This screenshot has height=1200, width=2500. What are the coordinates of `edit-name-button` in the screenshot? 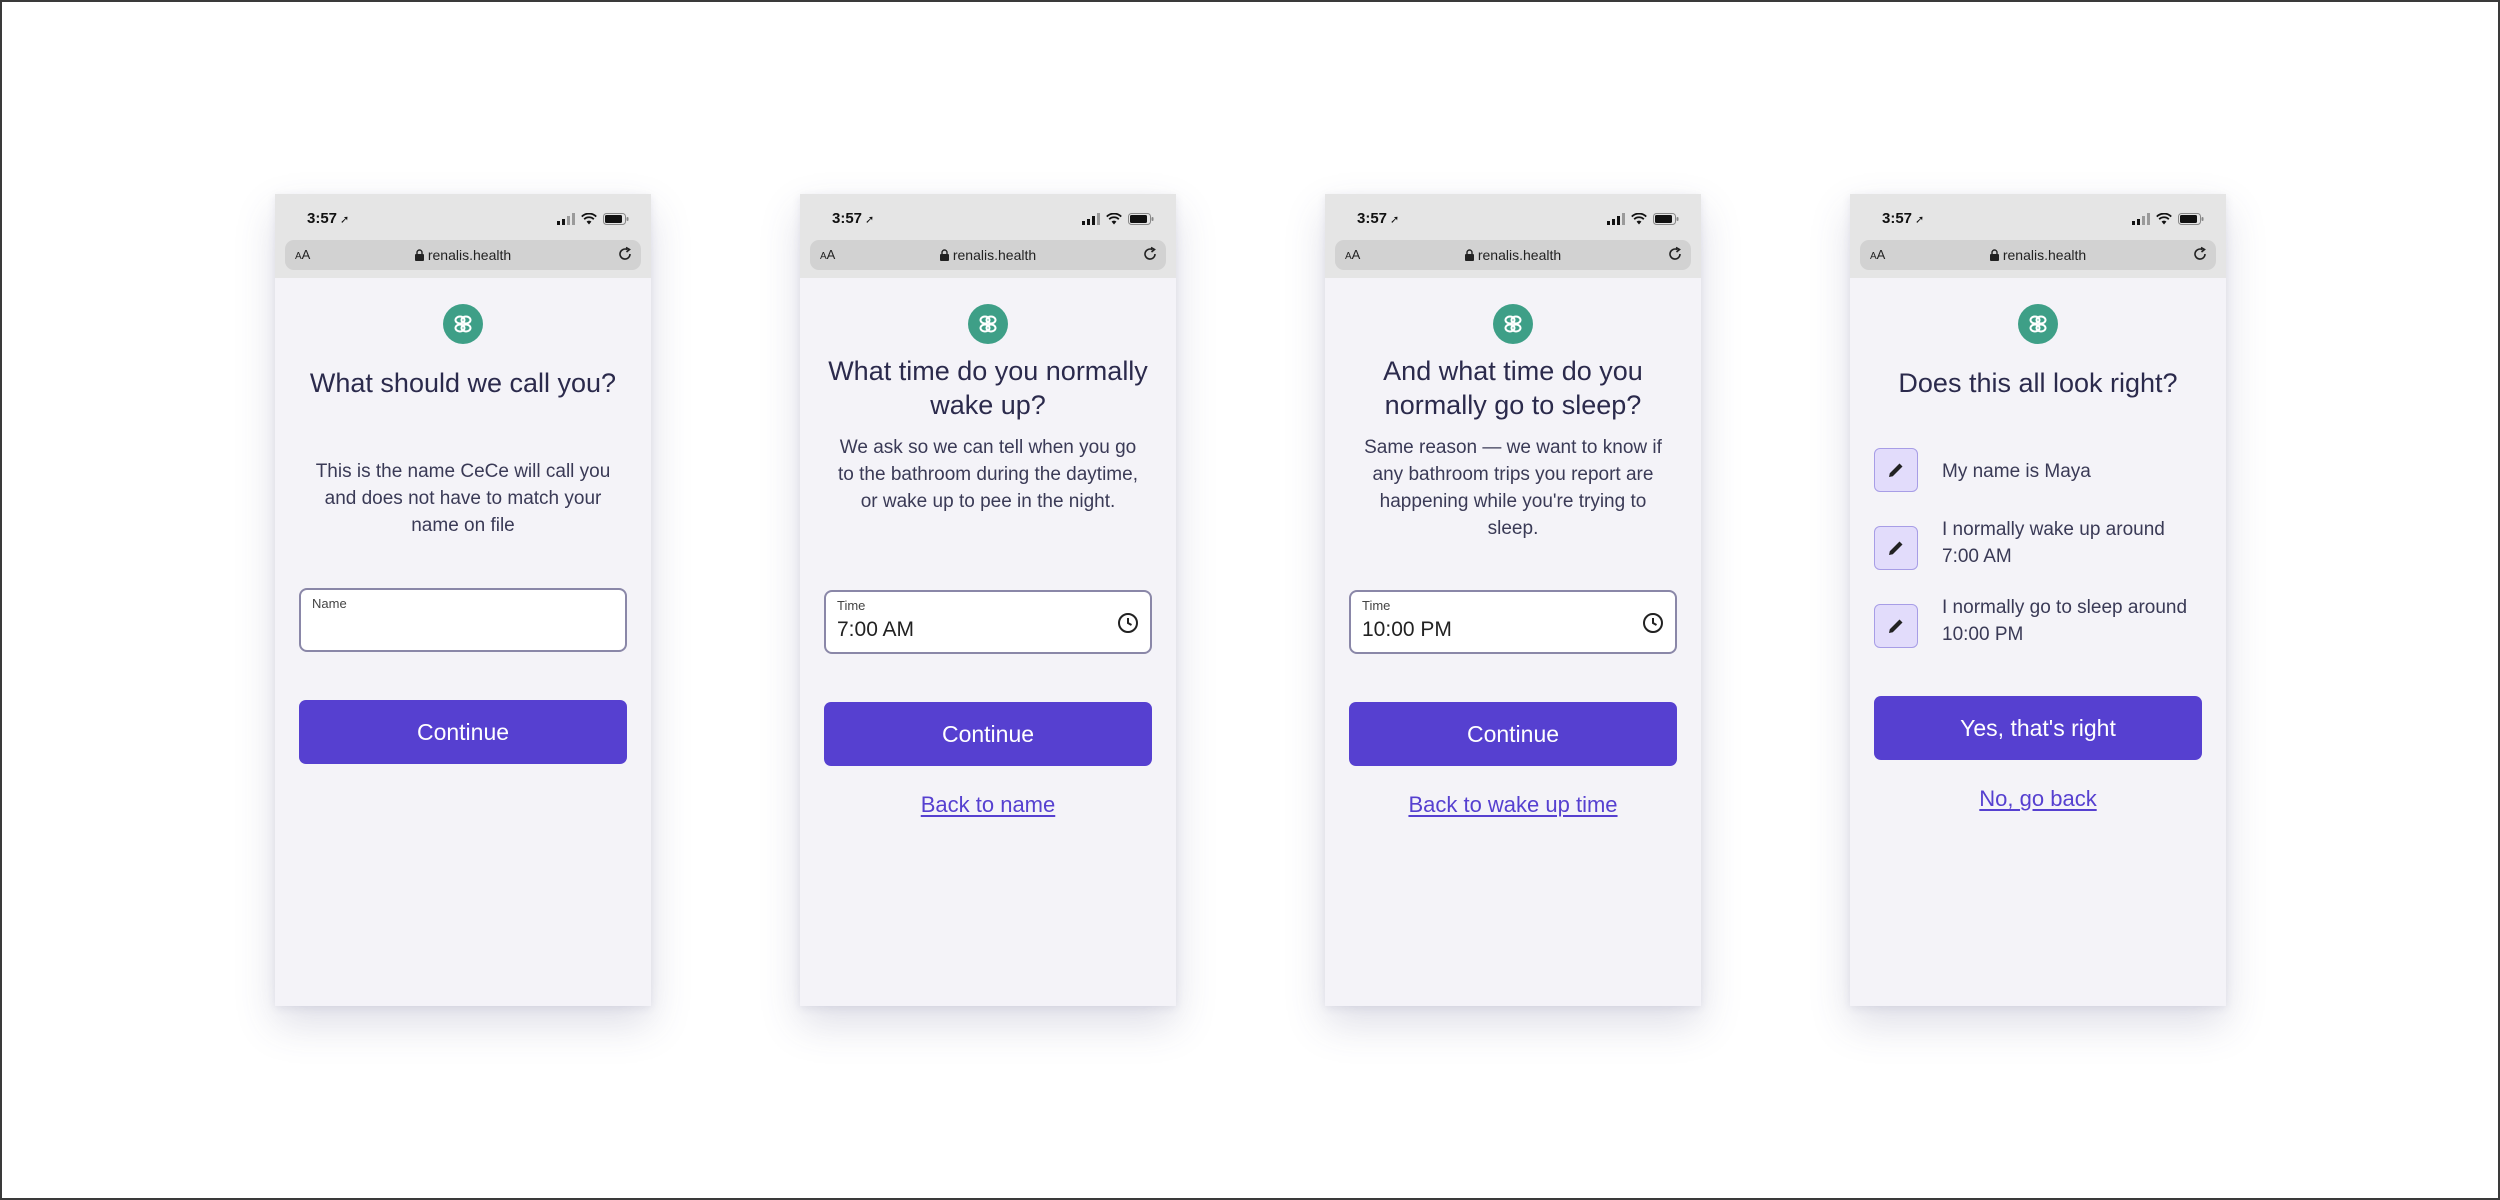 It's located at (1896, 470).